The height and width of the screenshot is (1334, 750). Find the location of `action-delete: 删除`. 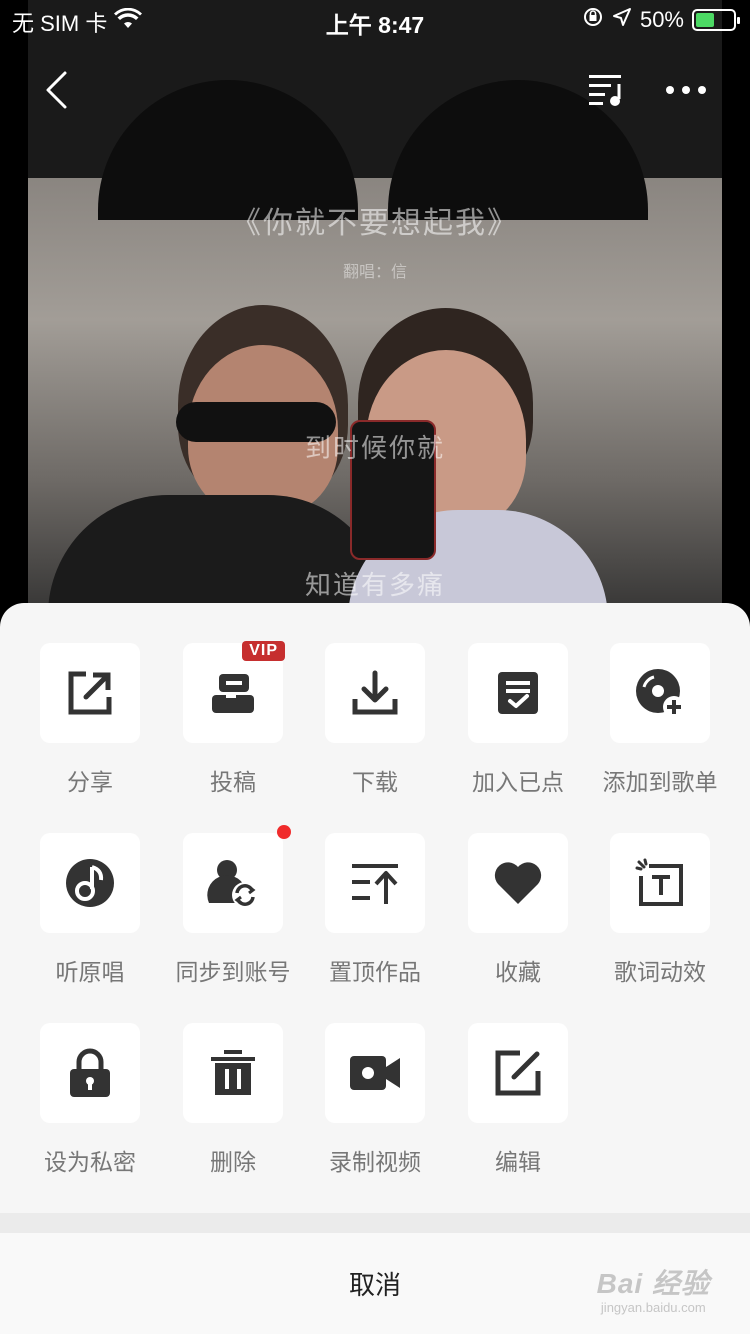

action-delete: 删除 is located at coordinates (233, 1100).